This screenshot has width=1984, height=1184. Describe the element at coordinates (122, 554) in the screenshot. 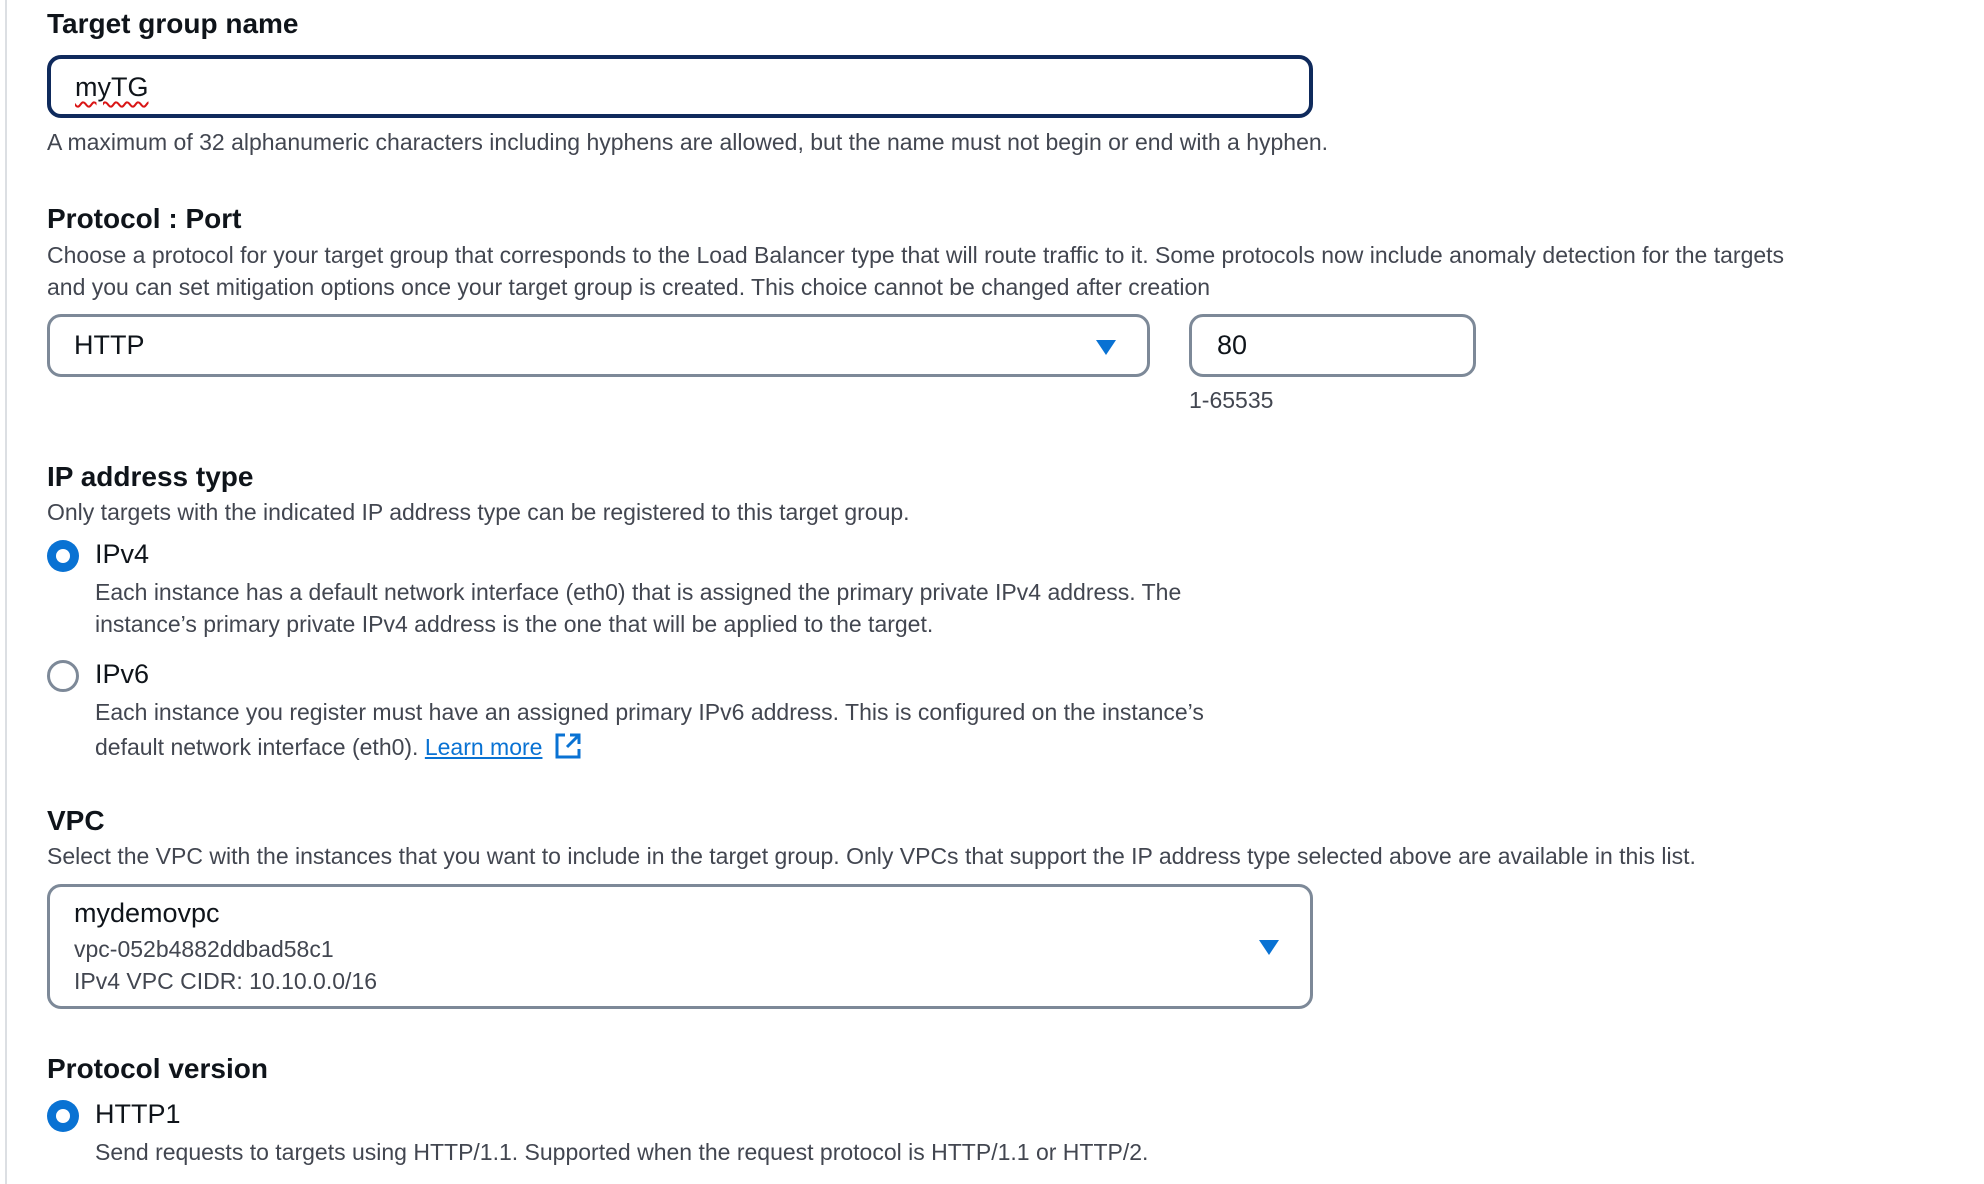

I see `ipv4-radio-label: IPv4` at that location.